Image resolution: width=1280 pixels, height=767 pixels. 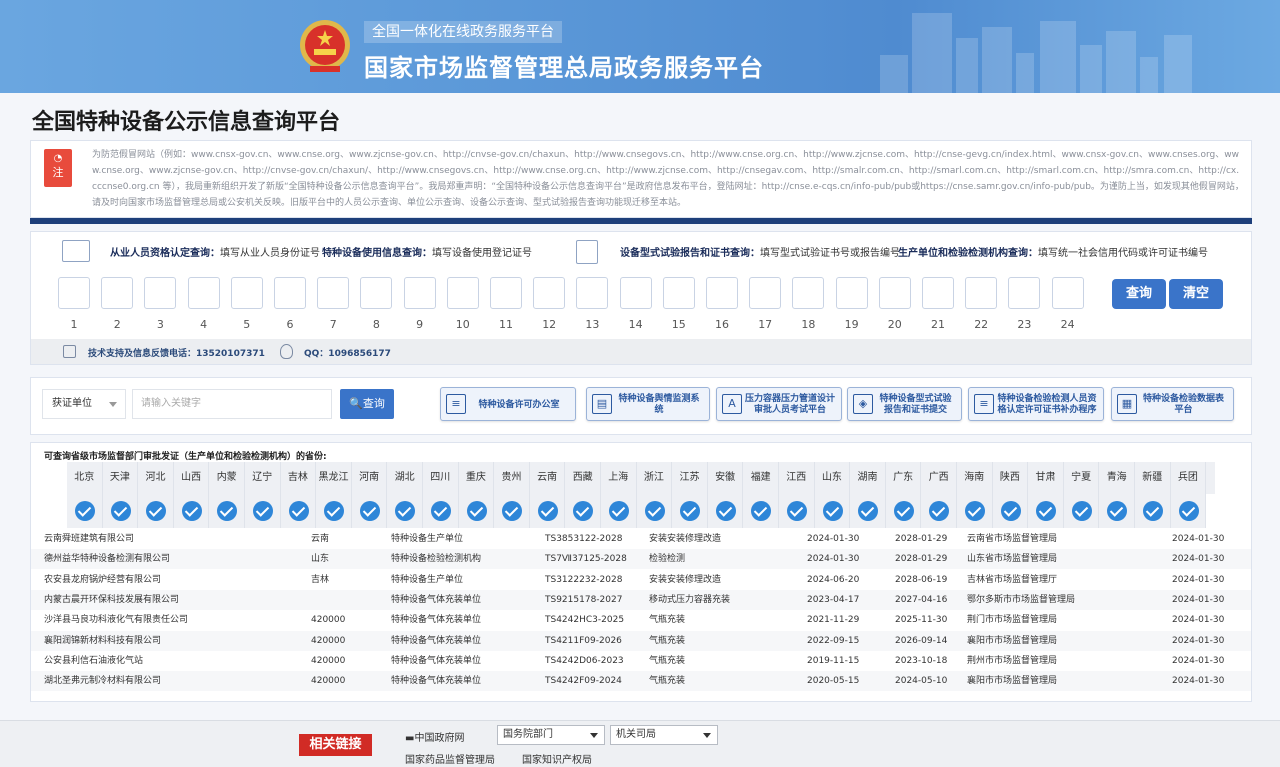 I want to click on digit-position-label: 11, so click(x=506, y=324).